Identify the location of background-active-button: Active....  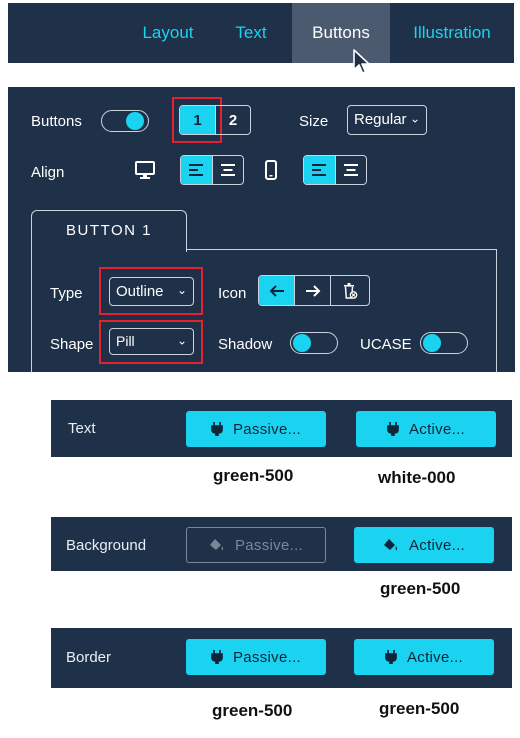
(424, 545).